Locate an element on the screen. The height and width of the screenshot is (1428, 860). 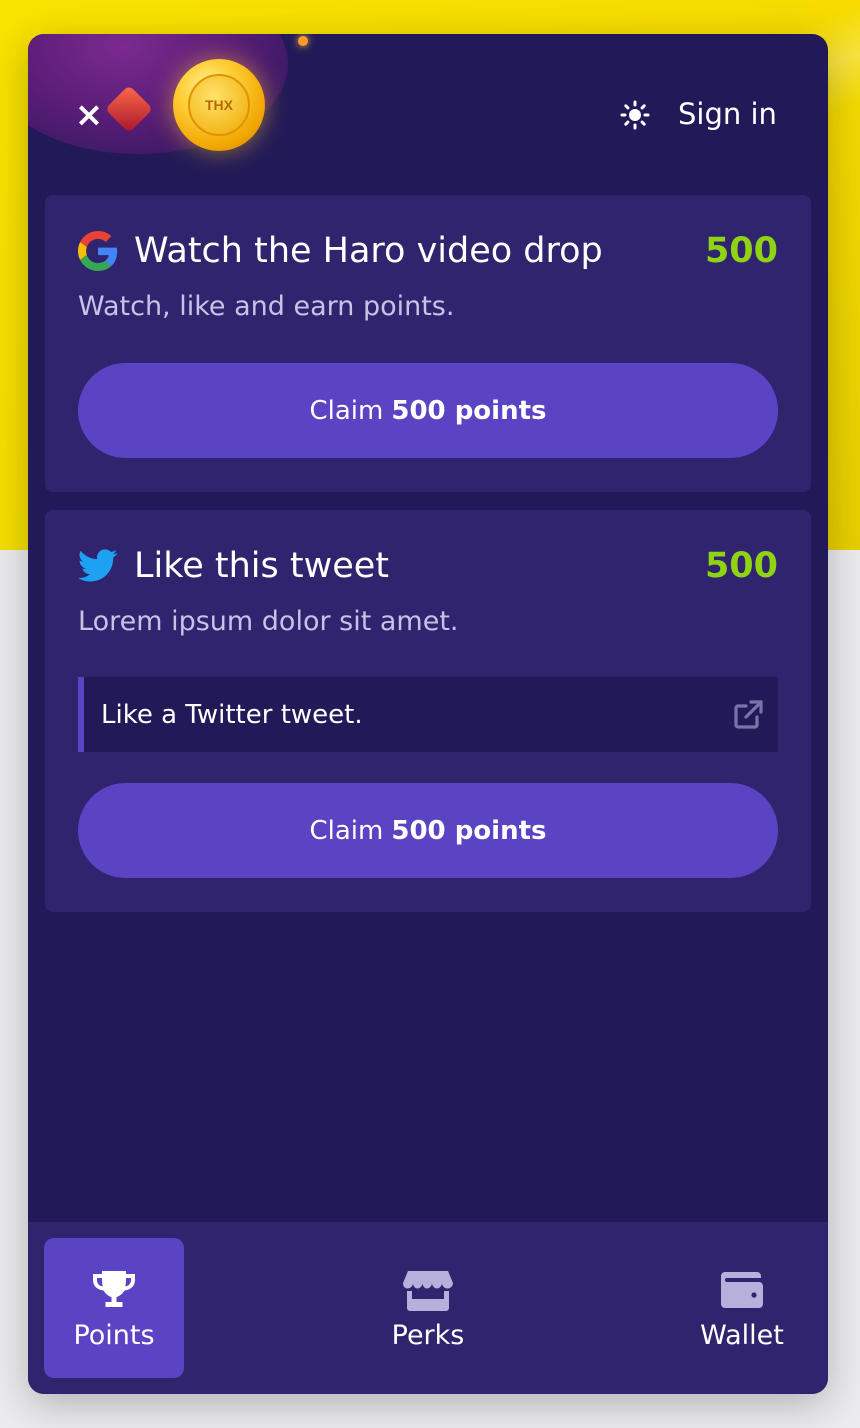
quest-title-row: Like this tweet 500 is located at coordinates (428, 566).